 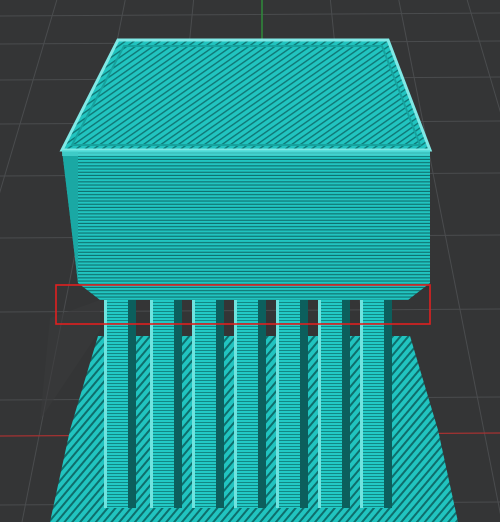 What do you see at coordinates (246, 153) in the screenshot?
I see `model-front-top-band` at bounding box center [246, 153].